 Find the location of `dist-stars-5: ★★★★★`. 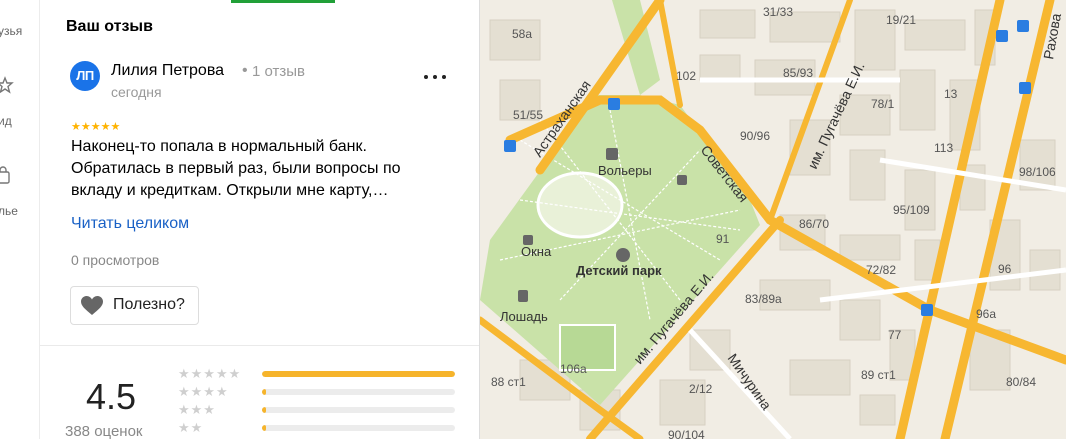

dist-stars-5: ★★★★★ is located at coordinates (210, 373).